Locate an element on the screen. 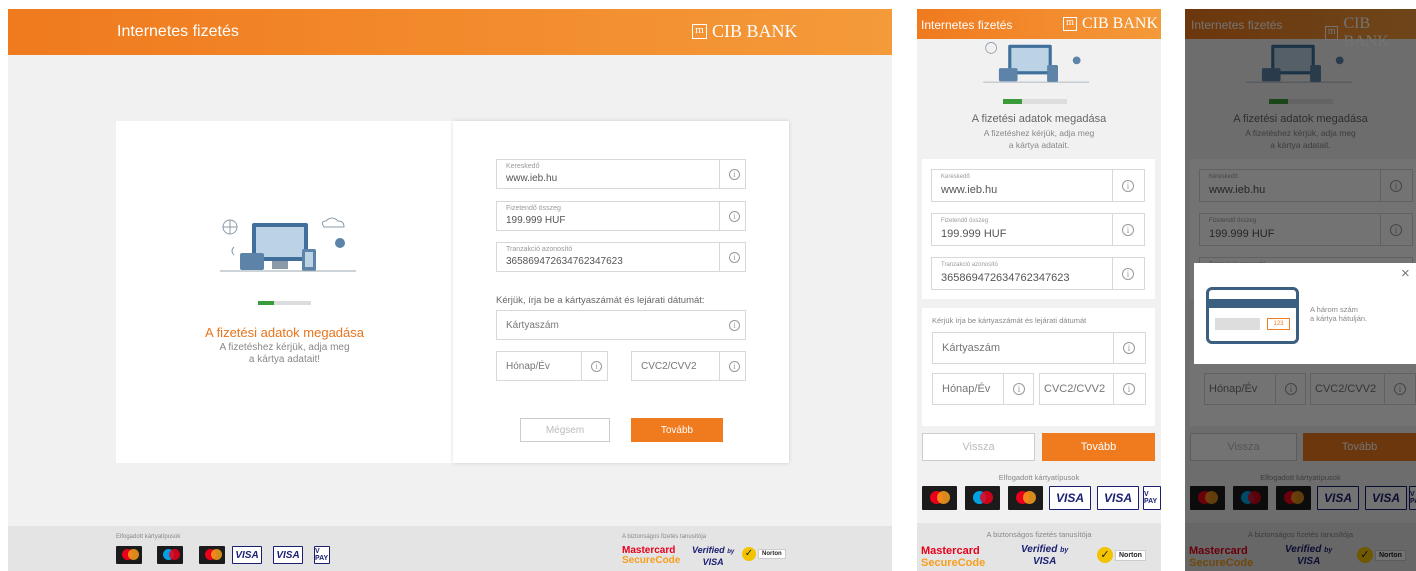 The image size is (1416, 571). amount-value: 199.999 HUF is located at coordinates (536, 220).